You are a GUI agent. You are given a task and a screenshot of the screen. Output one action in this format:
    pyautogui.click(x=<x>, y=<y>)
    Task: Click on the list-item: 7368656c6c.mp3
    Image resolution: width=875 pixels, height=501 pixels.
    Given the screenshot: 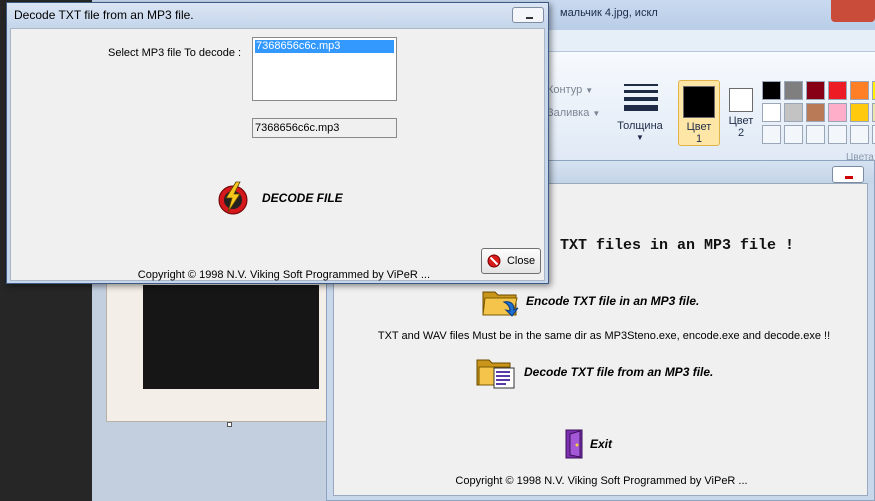 What is the action you would take?
    pyautogui.click(x=324, y=46)
    